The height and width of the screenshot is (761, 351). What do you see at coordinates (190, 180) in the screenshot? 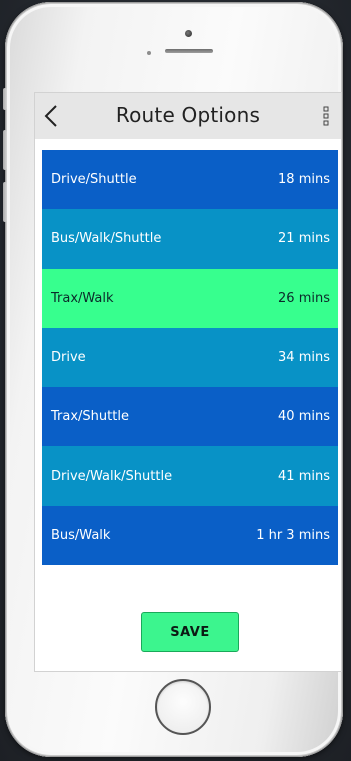
I see `route-option-drive-shuttle: Drive/Shuttle 18 mins` at bounding box center [190, 180].